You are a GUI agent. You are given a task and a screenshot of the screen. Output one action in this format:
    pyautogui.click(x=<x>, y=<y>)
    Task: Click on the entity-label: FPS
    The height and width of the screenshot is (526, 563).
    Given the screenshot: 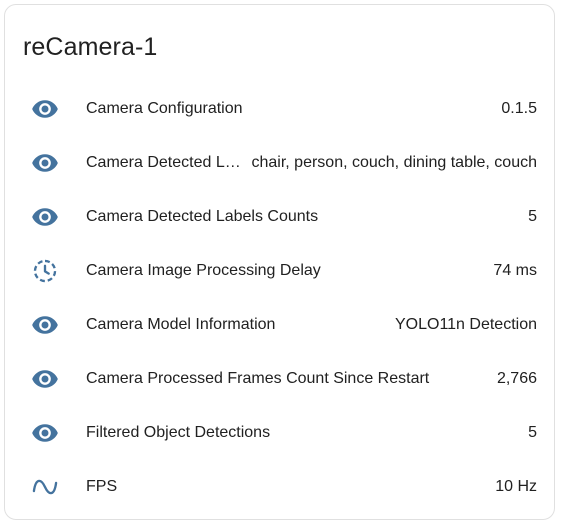 What is the action you would take?
    pyautogui.click(x=102, y=486)
    